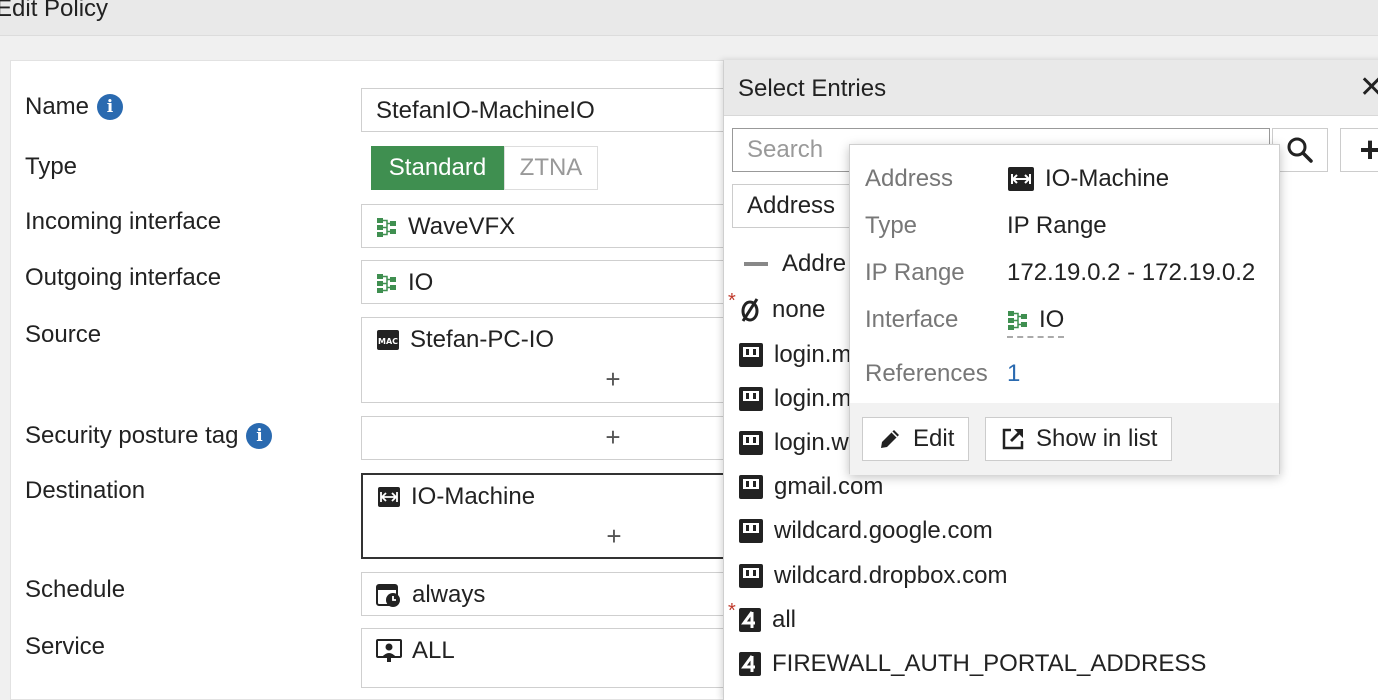 The height and width of the screenshot is (700, 1378). I want to click on list-item-label: none, so click(799, 309).